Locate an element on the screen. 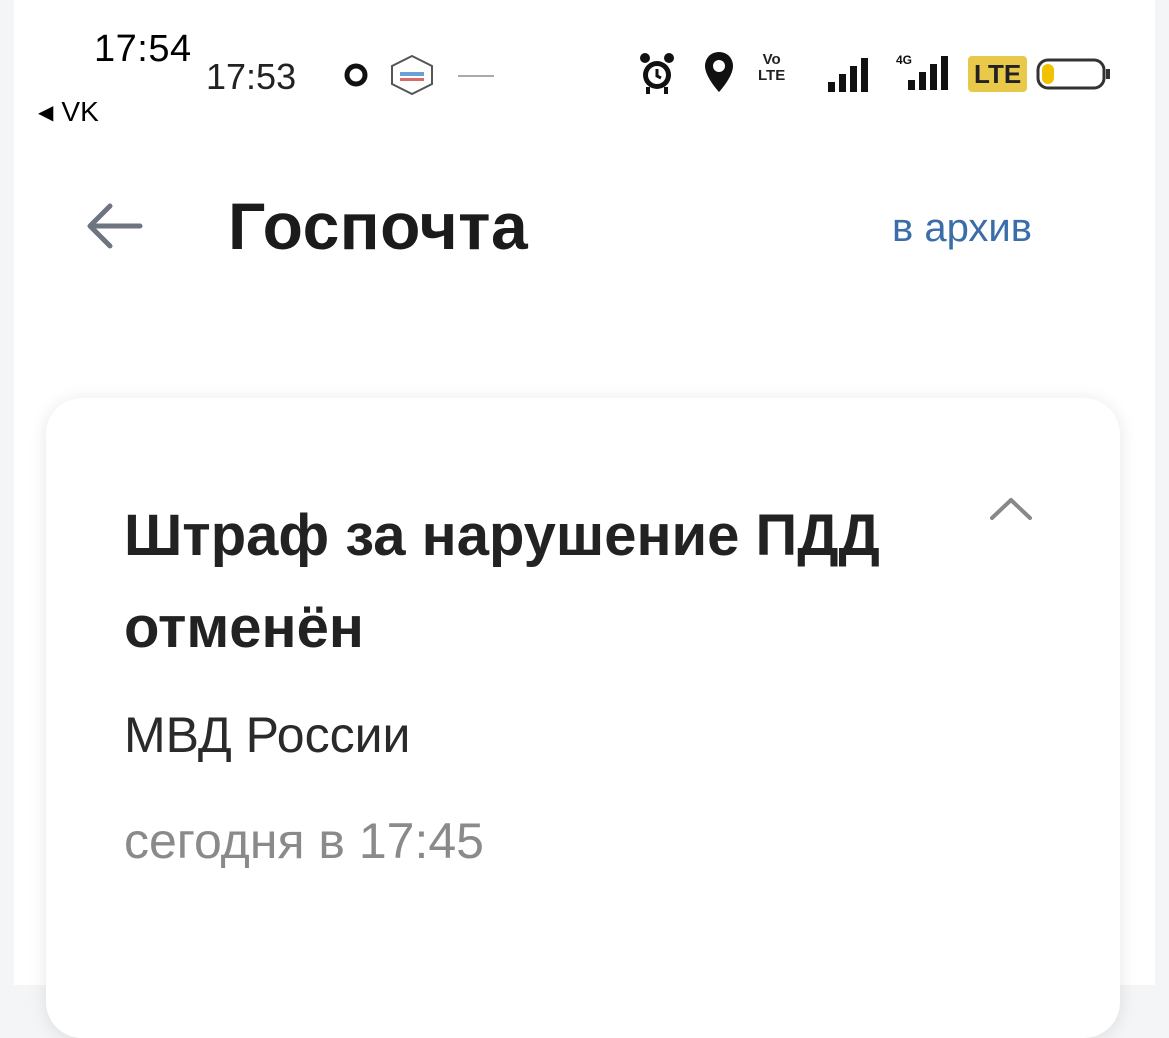 The width and height of the screenshot is (1169, 1038). archive-button: в архив is located at coordinates (962, 228).